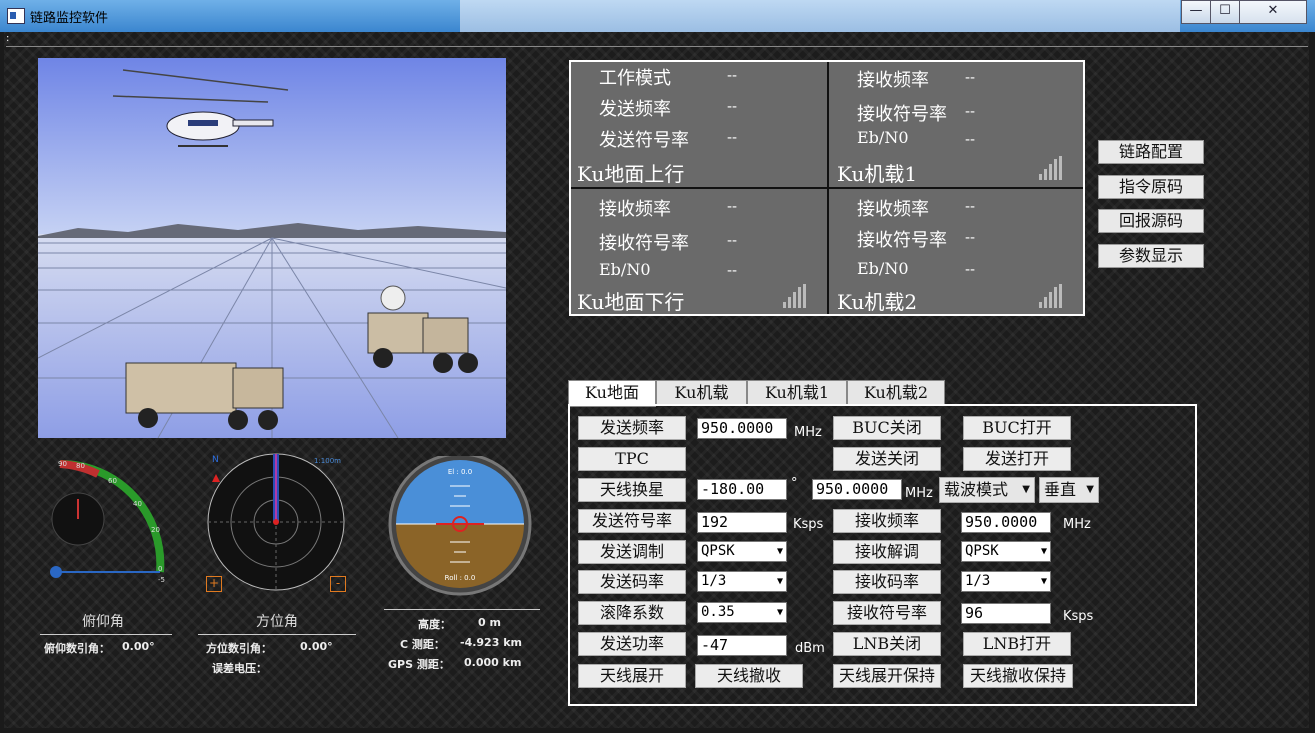  What do you see at coordinates (699, 252) in the screenshot?
I see `status-cell-ground-down: 接收频率 -- 接收符号率 -- Eb/N0 -- Ku地面下行` at bounding box center [699, 252].